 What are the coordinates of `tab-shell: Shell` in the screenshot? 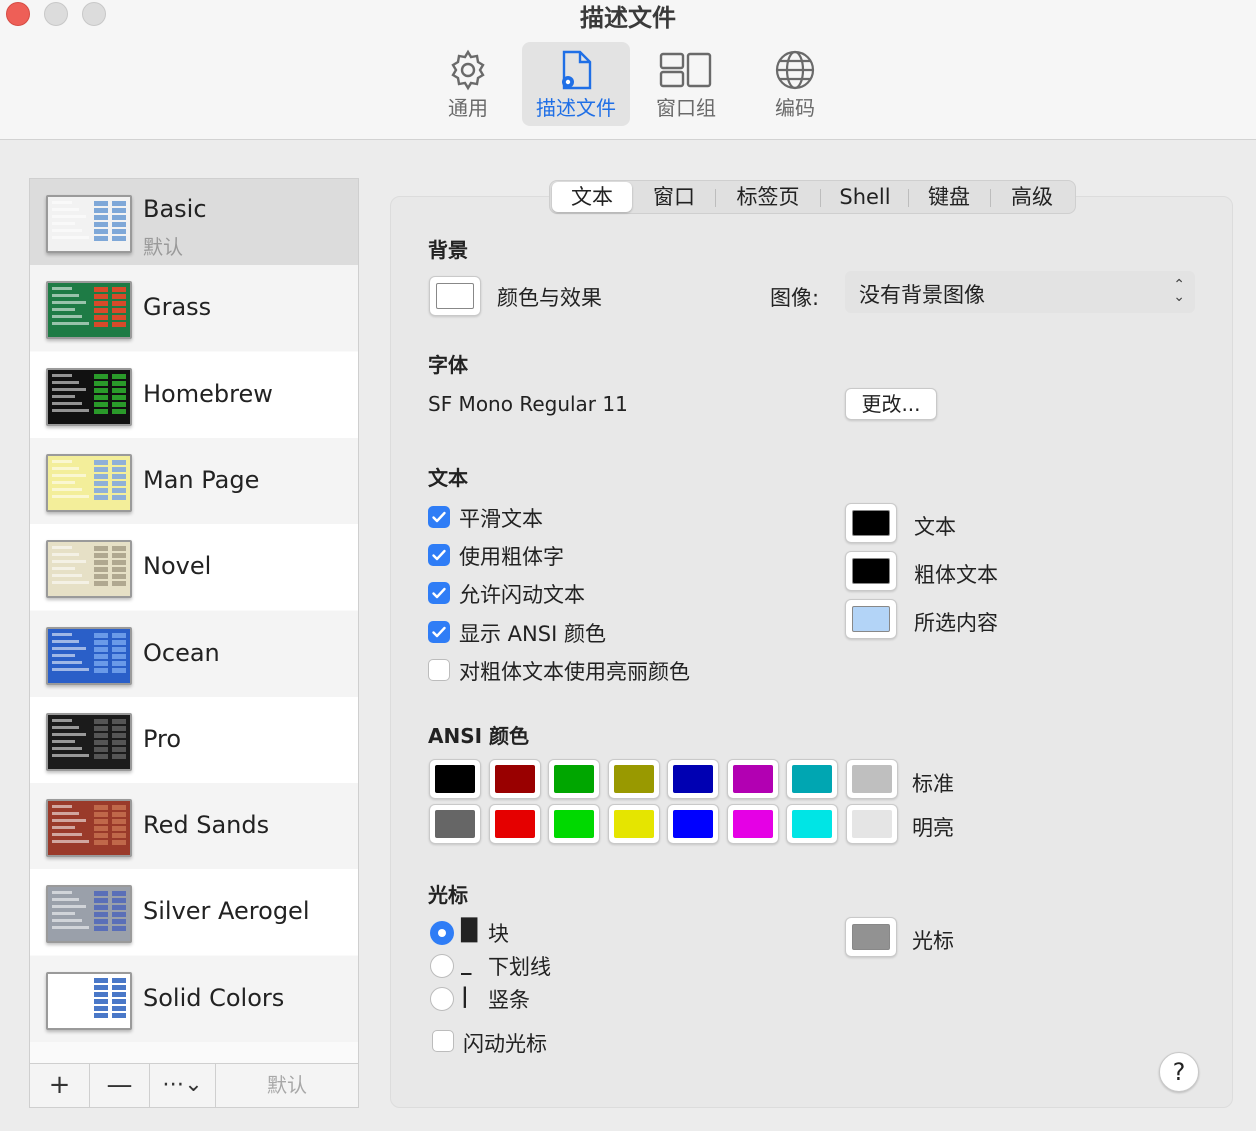 It's located at (865, 197).